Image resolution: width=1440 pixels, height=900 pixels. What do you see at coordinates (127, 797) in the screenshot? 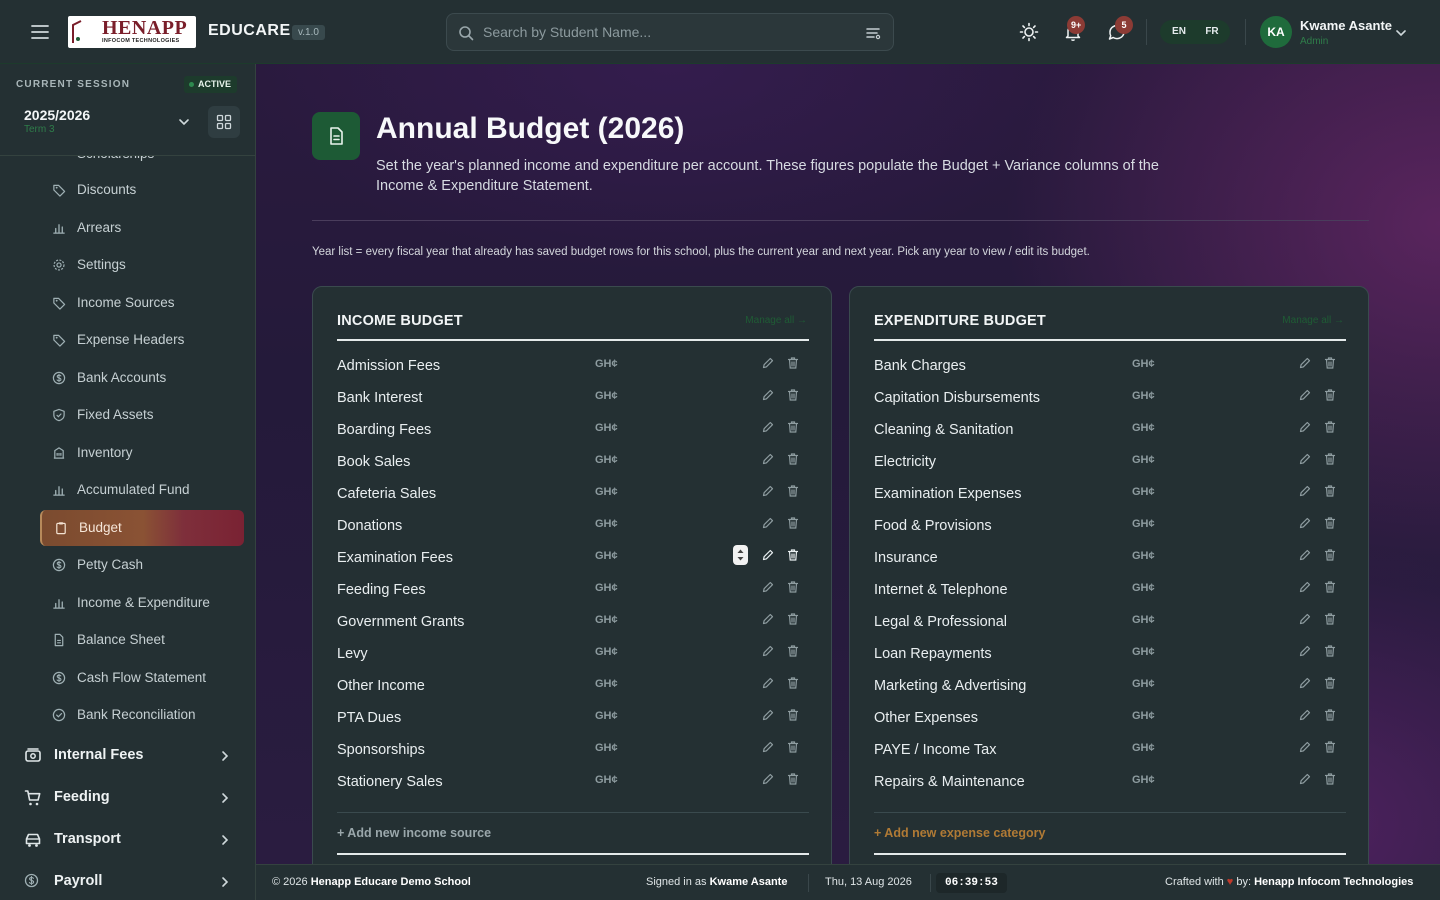
I see `sidebar-group-feeding: Feeding` at bounding box center [127, 797].